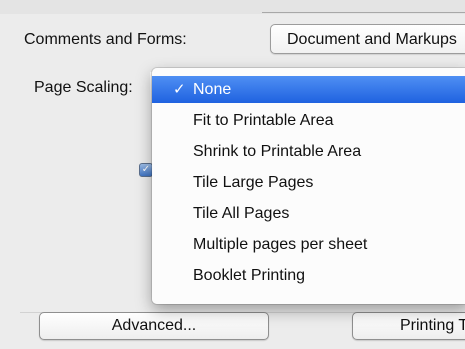  I want to click on printing-tips-button: Printing Tips, so click(408, 326).